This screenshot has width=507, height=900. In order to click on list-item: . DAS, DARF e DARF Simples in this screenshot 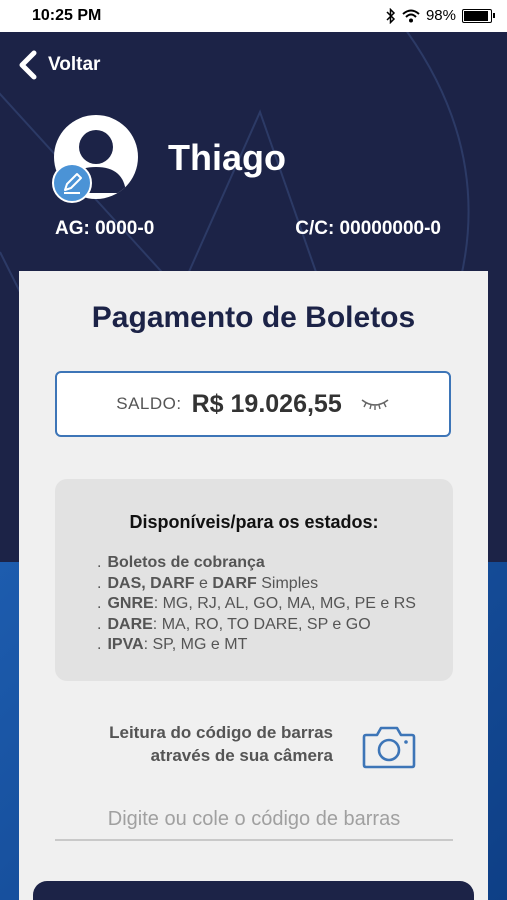, I will do `click(208, 583)`.